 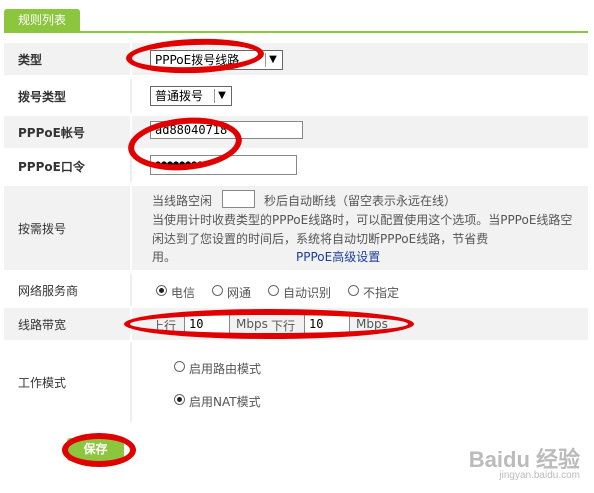 What do you see at coordinates (381, 293) in the screenshot?
I see `isp-option-label: 不指定` at bounding box center [381, 293].